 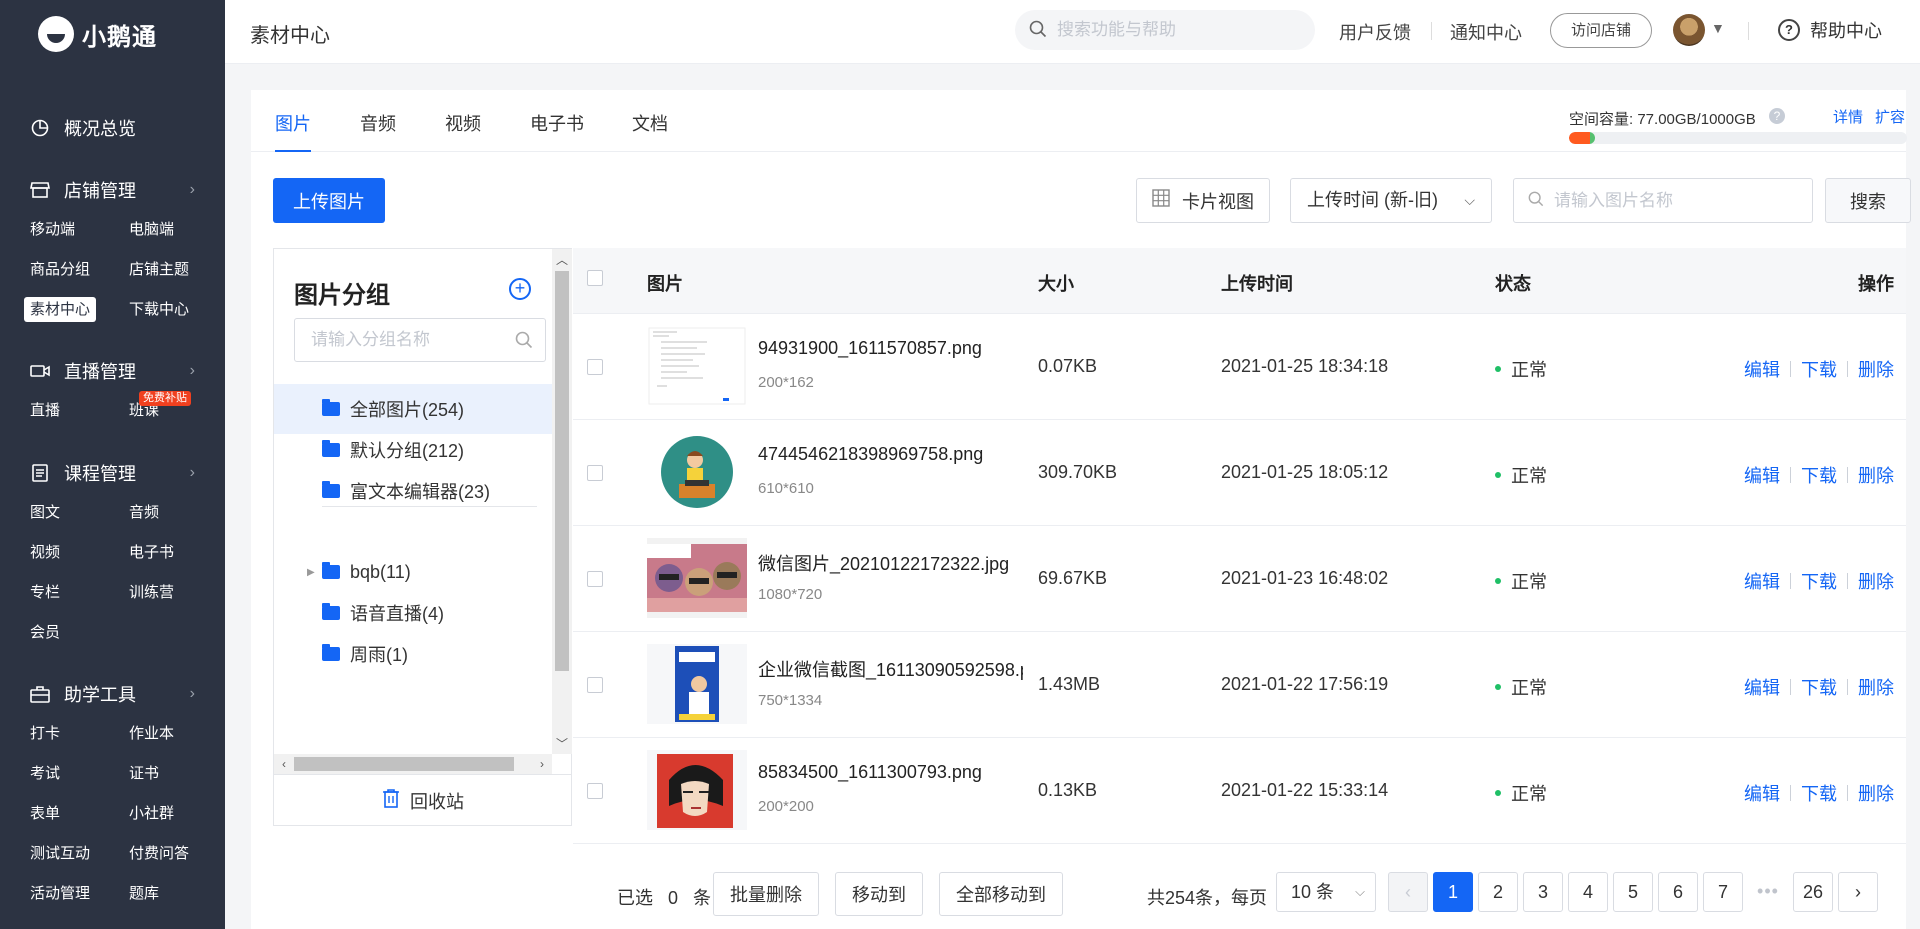 What do you see at coordinates (329, 200) in the screenshot?
I see `upload-image-button: 上传图片` at bounding box center [329, 200].